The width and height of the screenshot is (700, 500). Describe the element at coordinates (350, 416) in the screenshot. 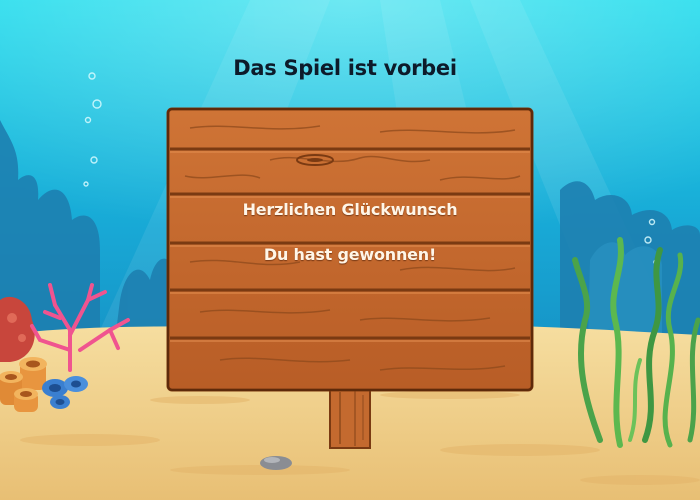

I see `sign-post` at that location.